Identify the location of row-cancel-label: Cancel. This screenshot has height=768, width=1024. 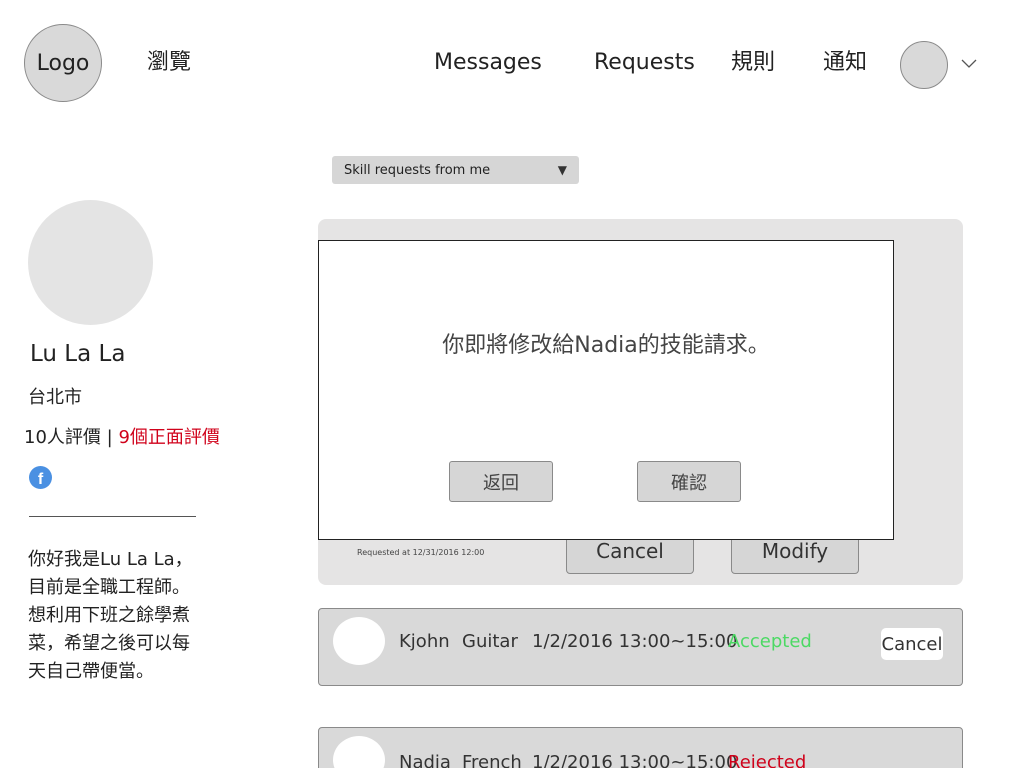
(912, 644).